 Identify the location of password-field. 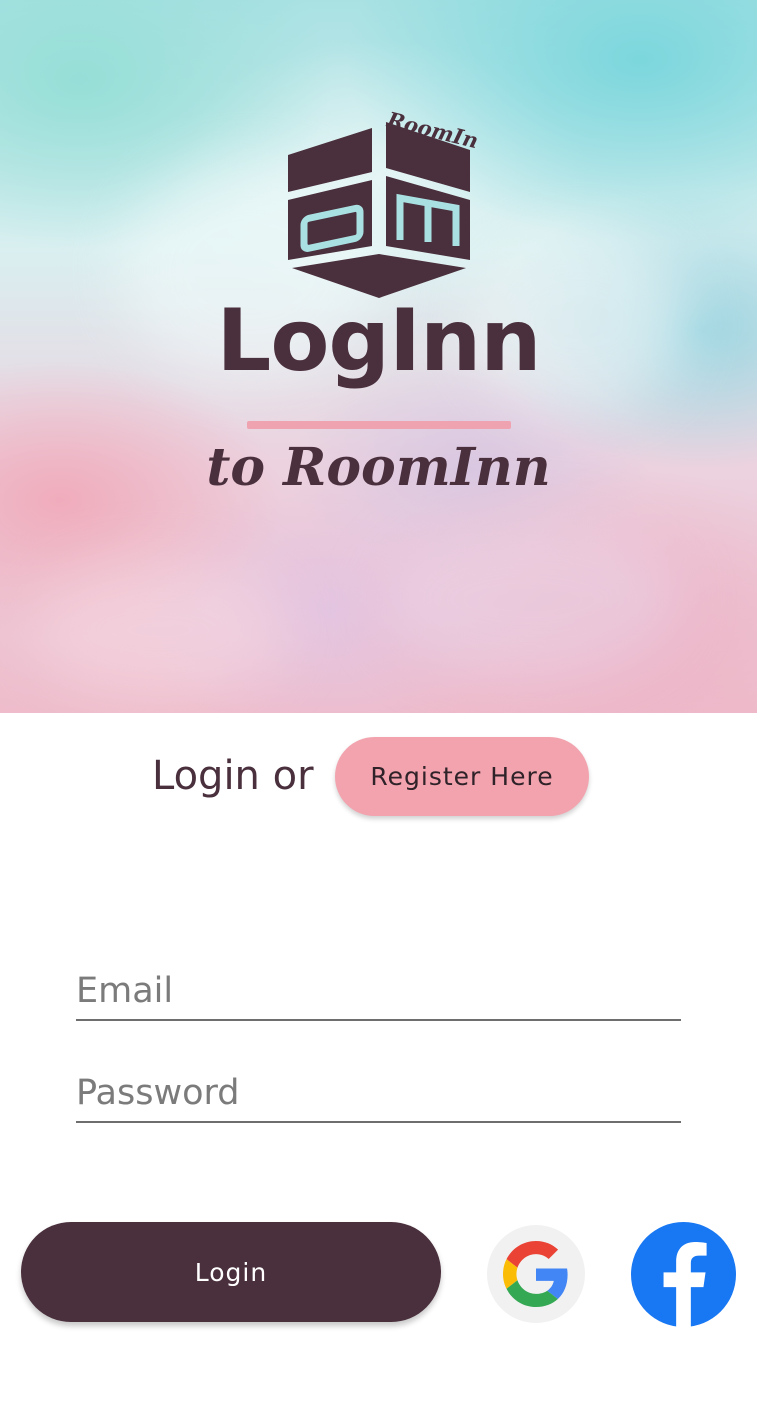
(378, 1094).